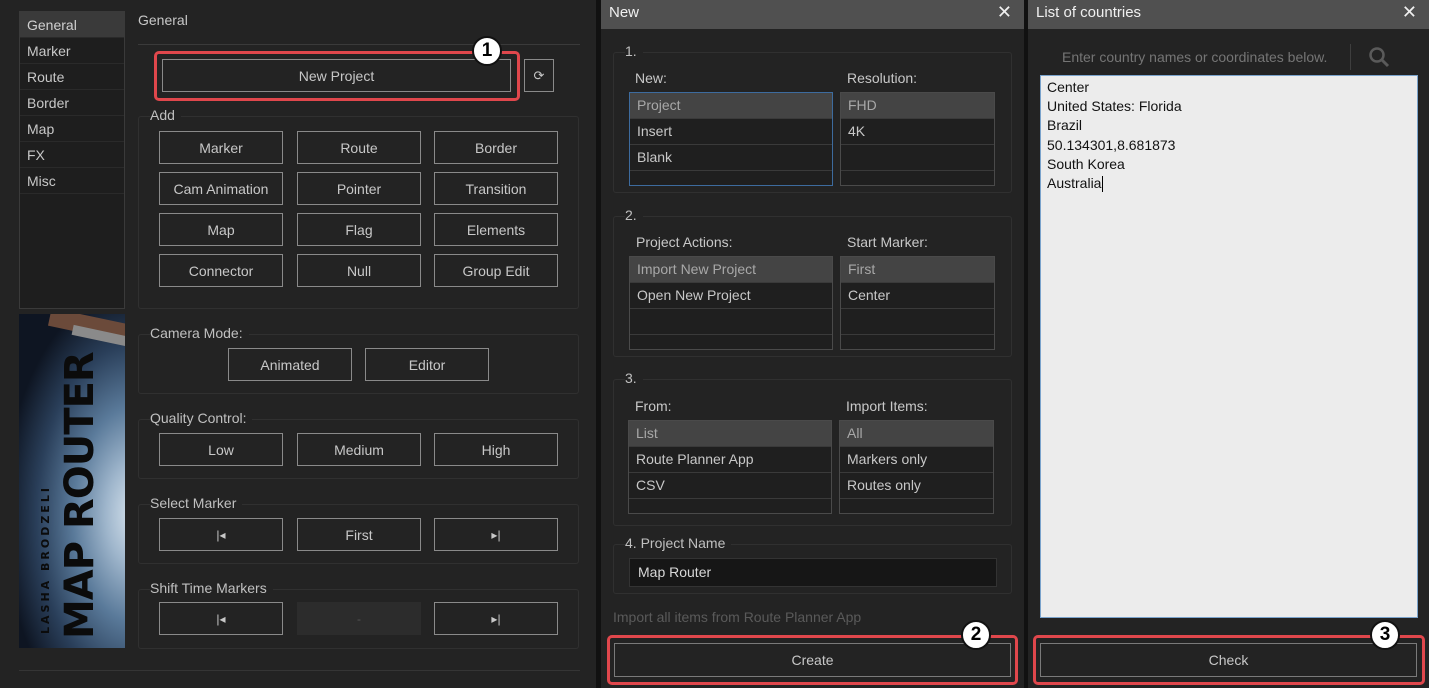  I want to click on shift-time-prev-button: |◂, so click(221, 618).